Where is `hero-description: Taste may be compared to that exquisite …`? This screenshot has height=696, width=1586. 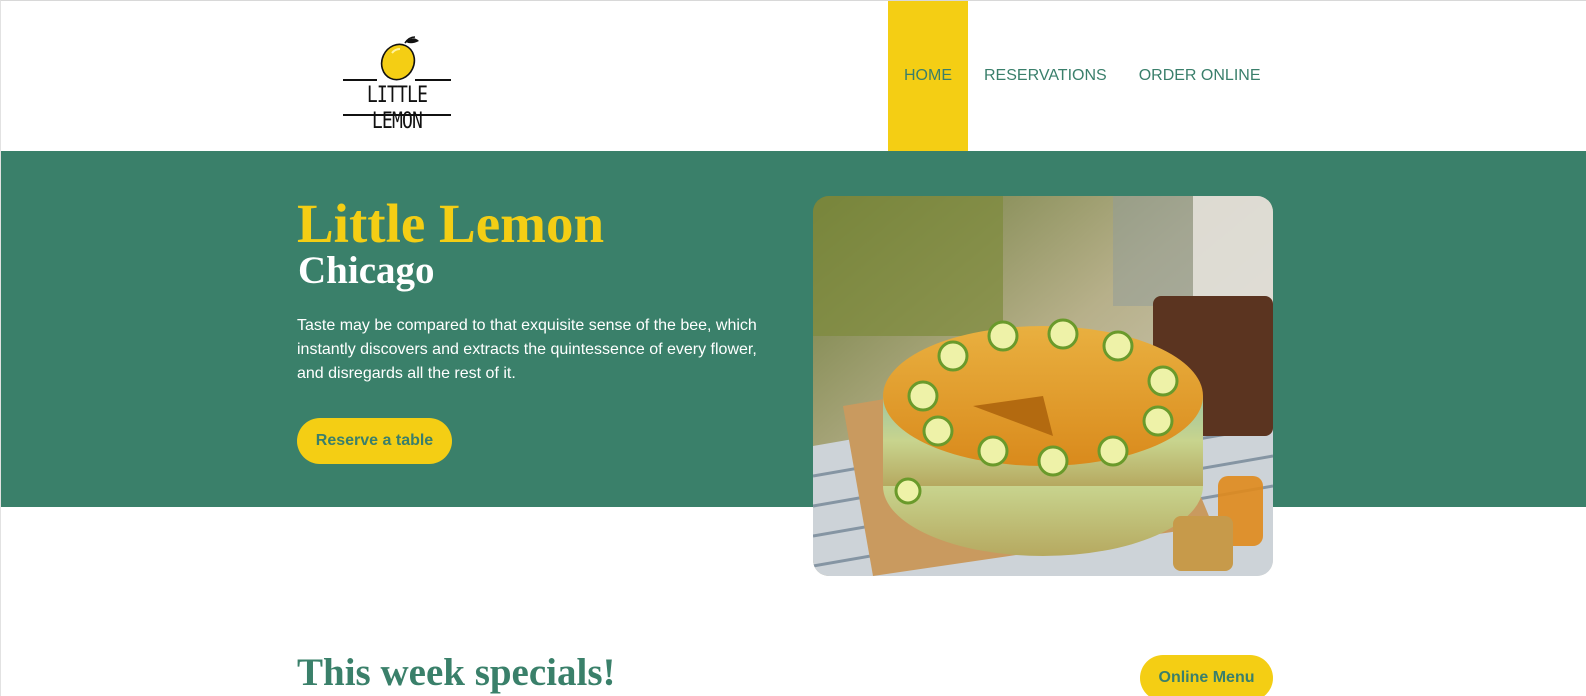
hero-description: Taste may be compared to that exquisite … is located at coordinates (527, 349).